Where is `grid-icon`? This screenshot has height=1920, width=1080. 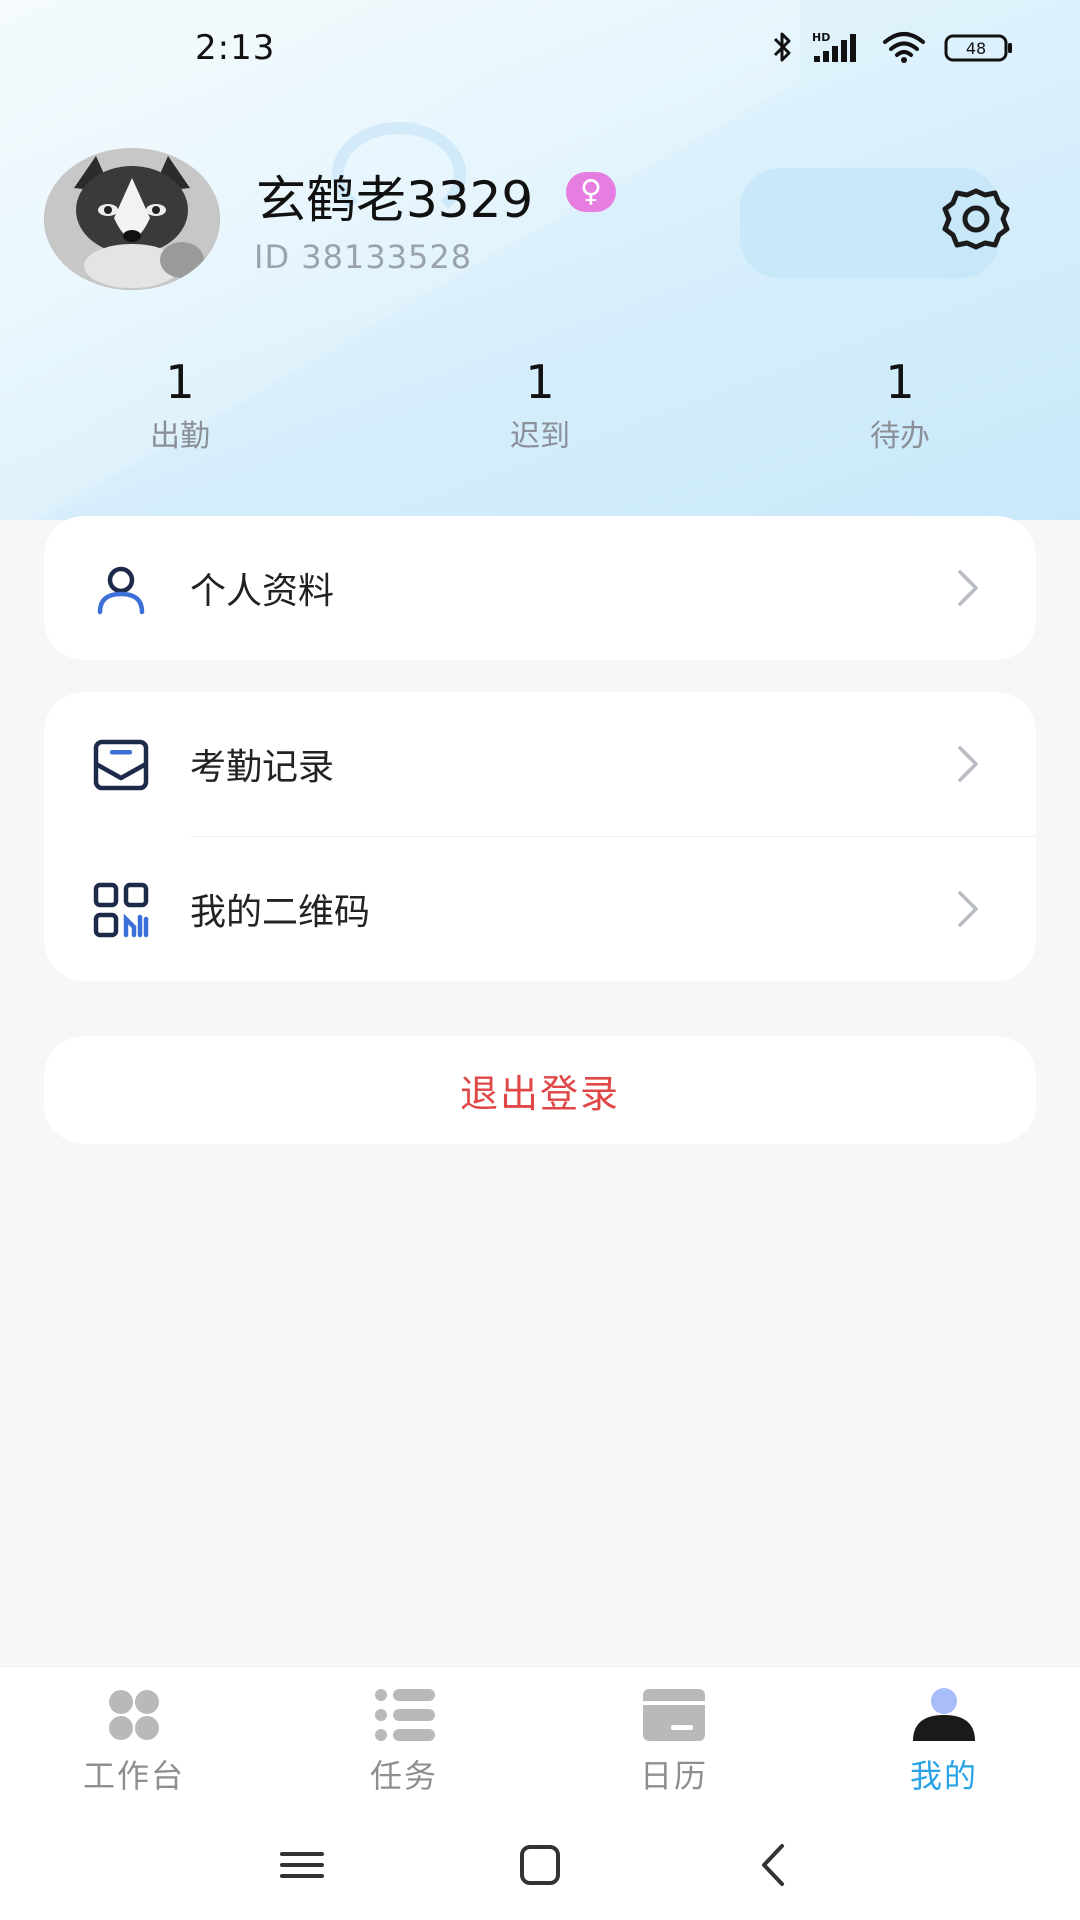 grid-icon is located at coordinates (134, 1715).